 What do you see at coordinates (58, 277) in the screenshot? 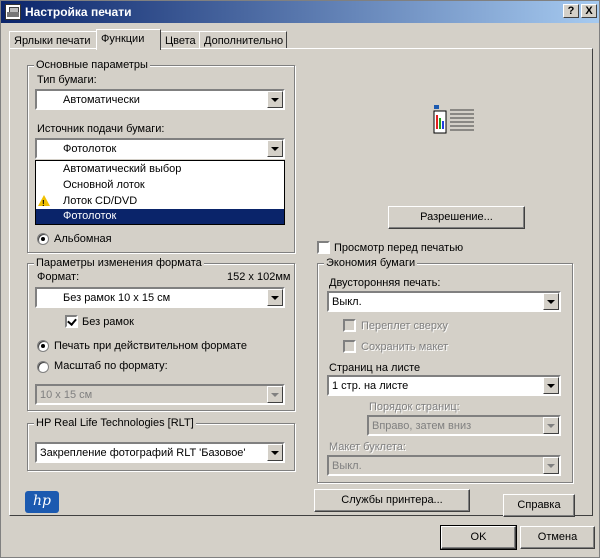
I see `format-label: Формат:` at bounding box center [58, 277].